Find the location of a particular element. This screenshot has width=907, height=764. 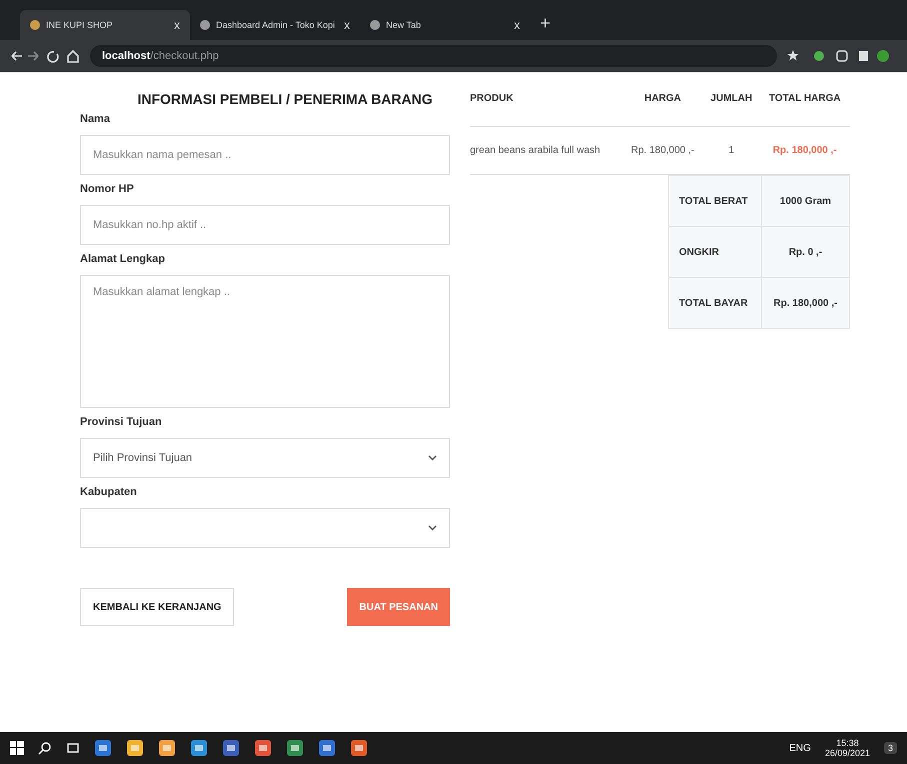

tab-title: Dashboard Admin - Toko Kopi is located at coordinates (276, 25).